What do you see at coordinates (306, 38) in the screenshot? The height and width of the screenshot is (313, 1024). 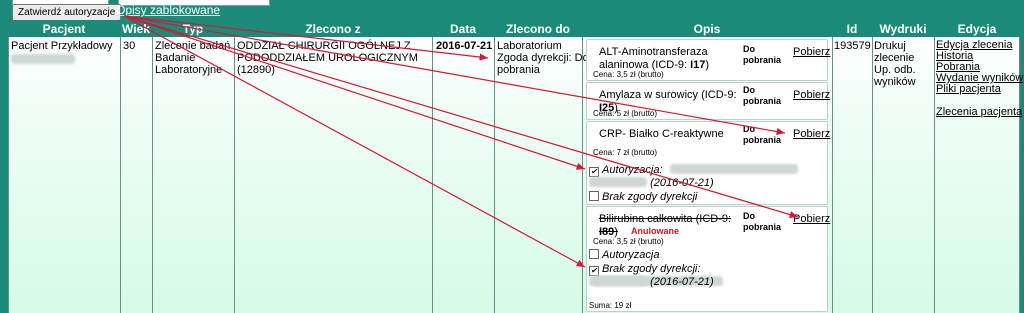 I see `arrow` at bounding box center [306, 38].